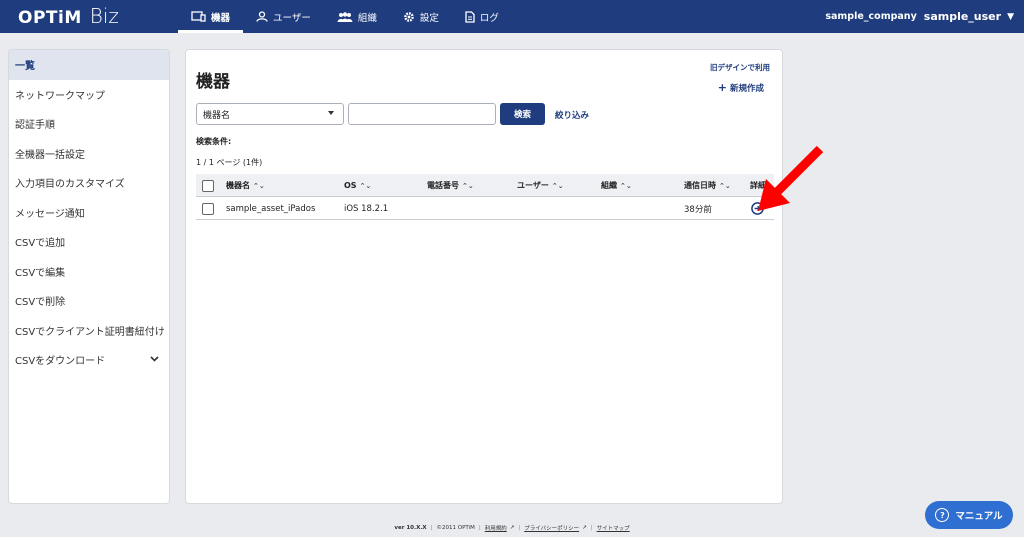 The width and height of the screenshot is (1024, 537). Describe the element at coordinates (262, 16) in the screenshot. I see `user-icon` at that location.